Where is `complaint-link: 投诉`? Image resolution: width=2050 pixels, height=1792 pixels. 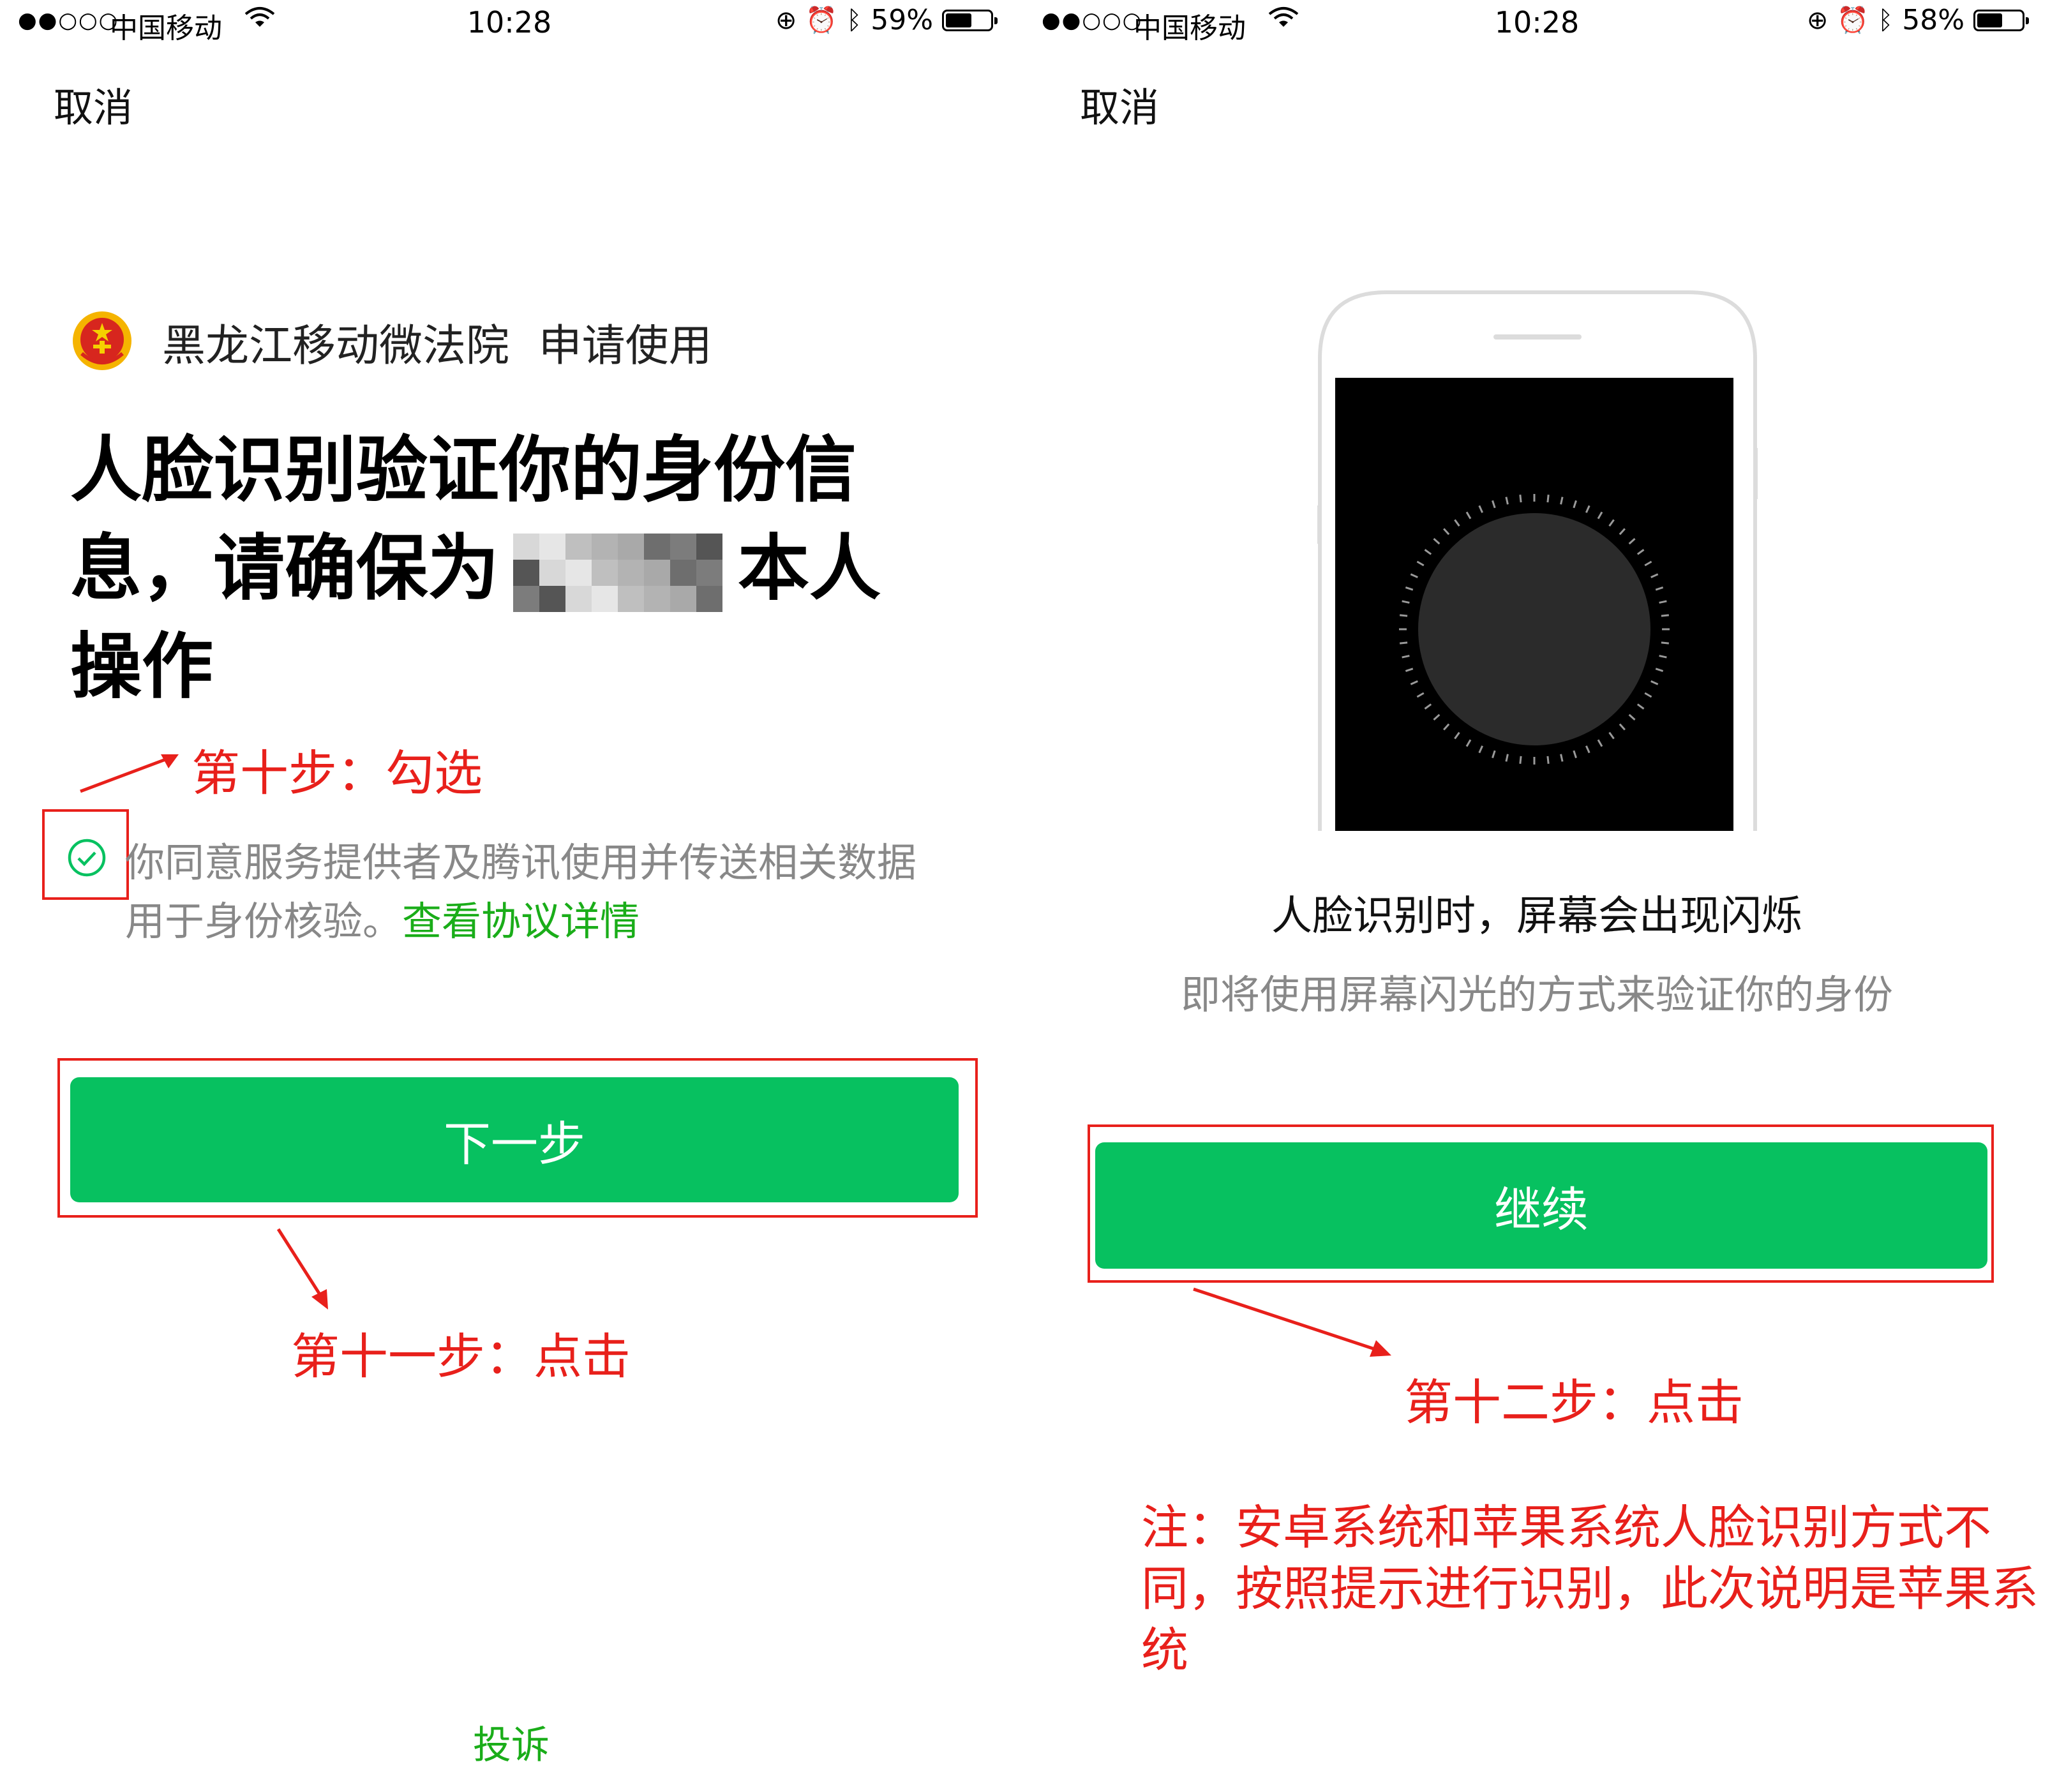
complaint-link: 投诉 is located at coordinates (510, 1742).